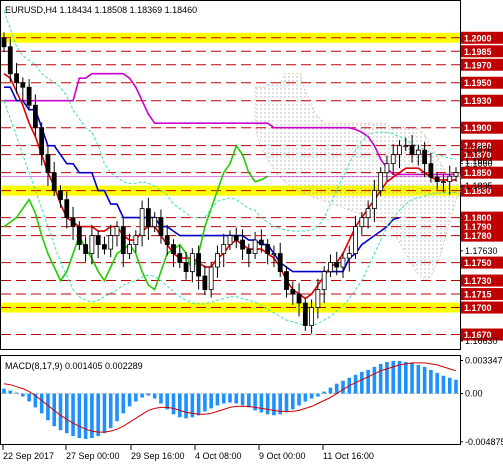  I want to click on macd-tick-label: 0.003347, so click(484, 361).